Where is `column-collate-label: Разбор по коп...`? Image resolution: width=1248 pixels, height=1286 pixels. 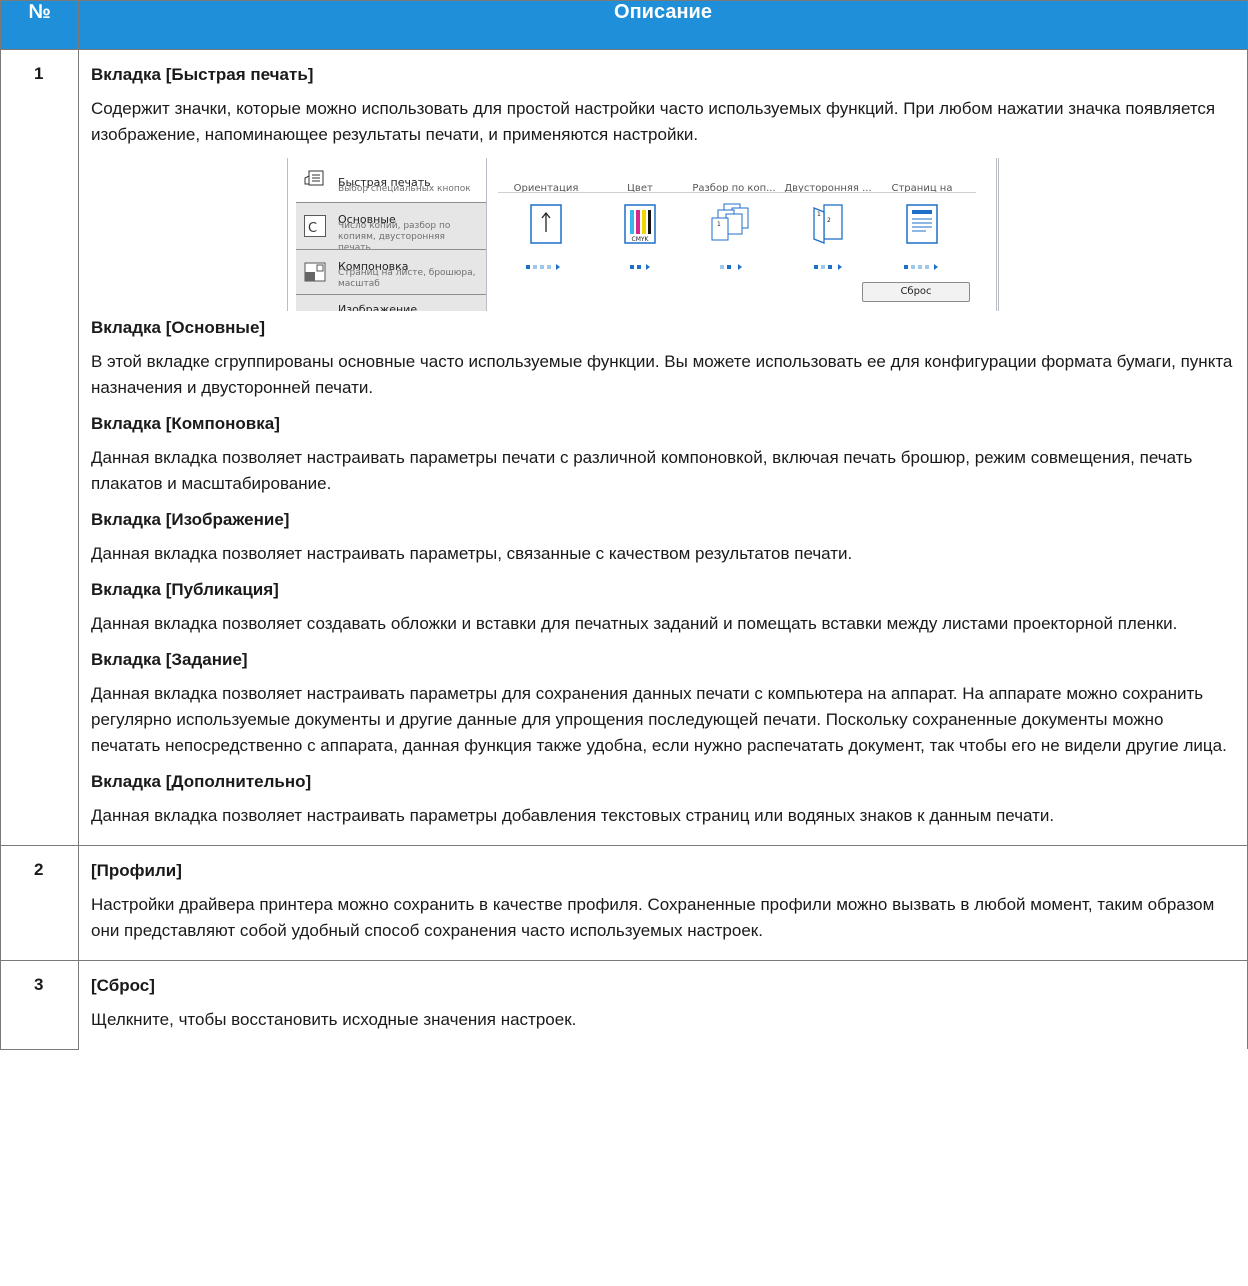
column-collate-label: Разбор по коп... is located at coordinates (734, 188).